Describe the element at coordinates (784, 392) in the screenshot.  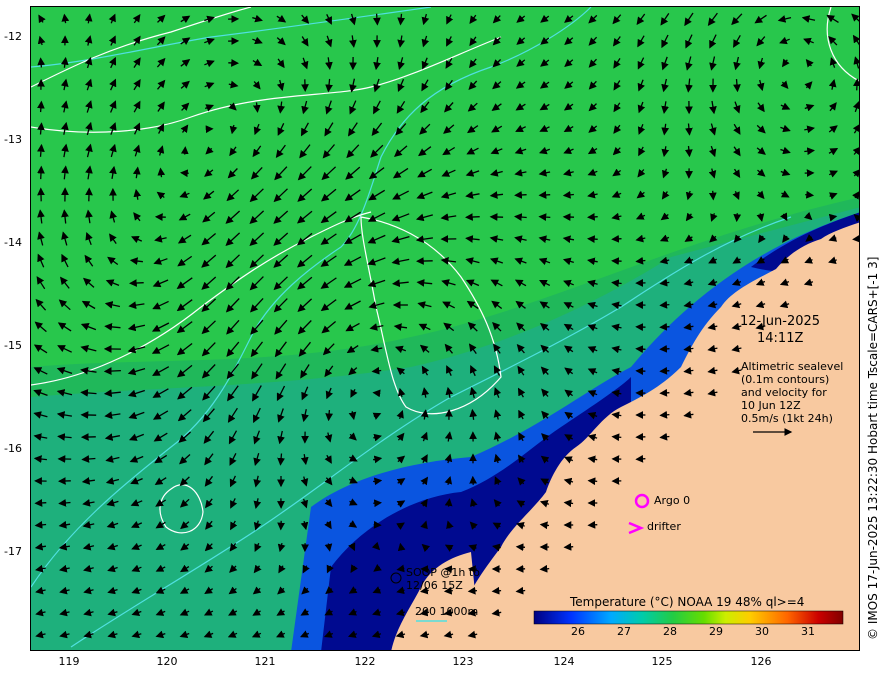
I see `legend-line: and velocity for` at that location.